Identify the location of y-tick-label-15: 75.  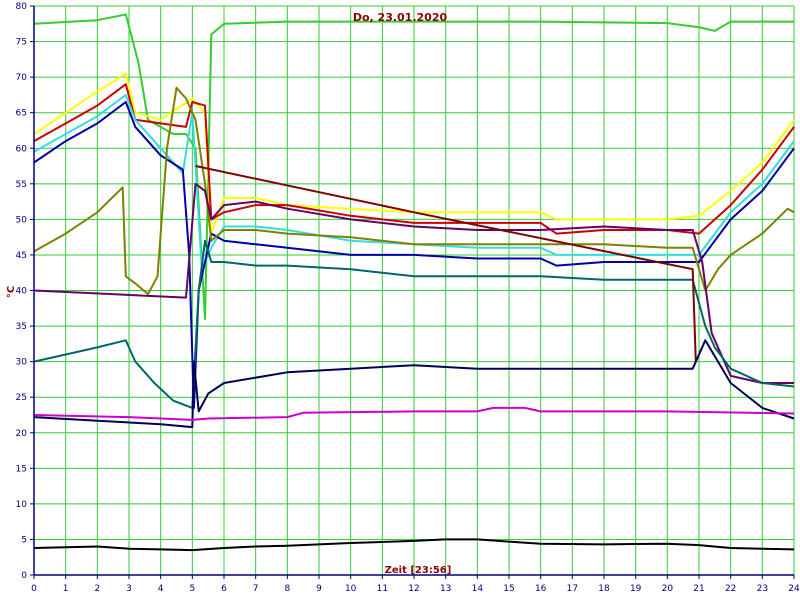
(21, 43).